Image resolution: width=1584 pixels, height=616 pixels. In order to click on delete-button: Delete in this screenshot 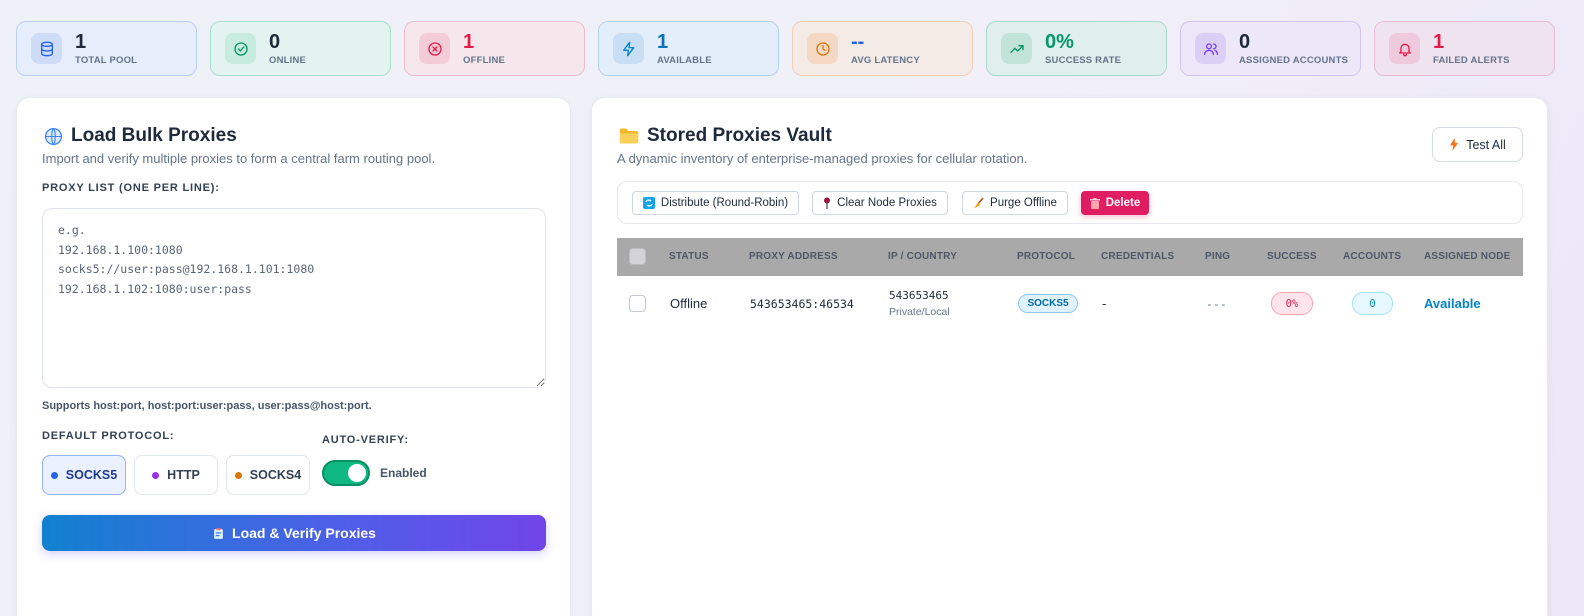, I will do `click(1115, 203)`.